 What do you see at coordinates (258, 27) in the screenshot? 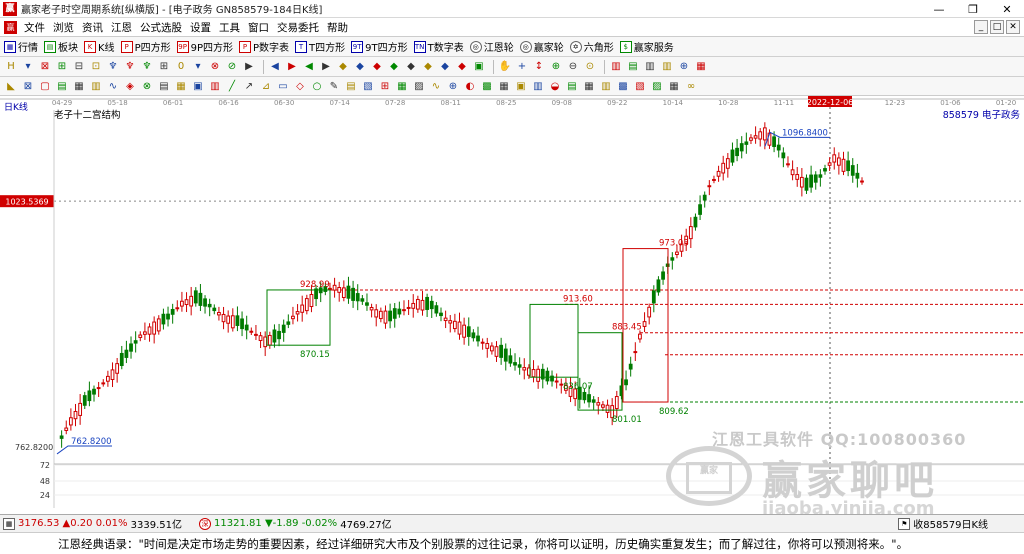
I see `menu-window: 窗口` at bounding box center [258, 27].